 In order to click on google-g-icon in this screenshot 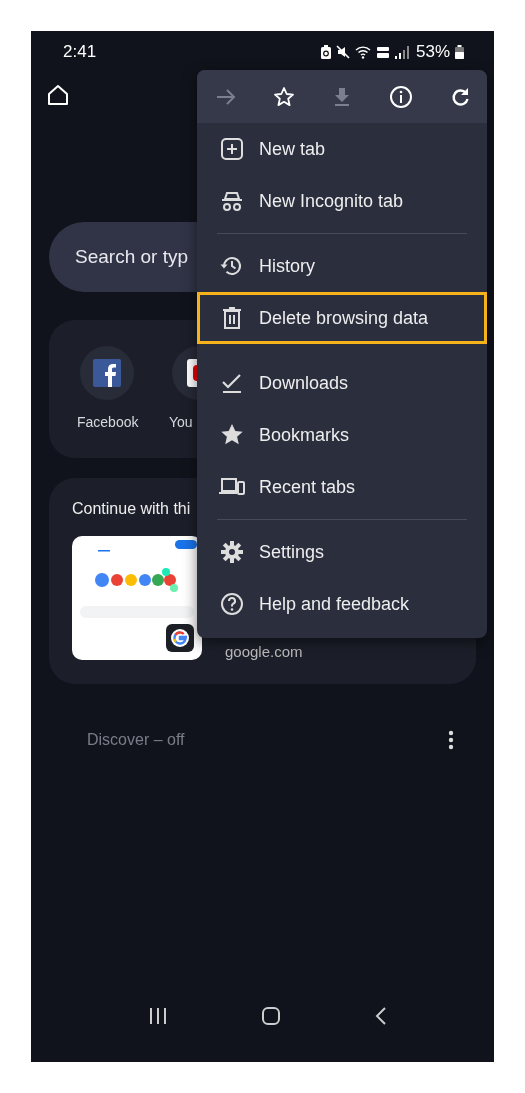, I will do `click(180, 638)`.